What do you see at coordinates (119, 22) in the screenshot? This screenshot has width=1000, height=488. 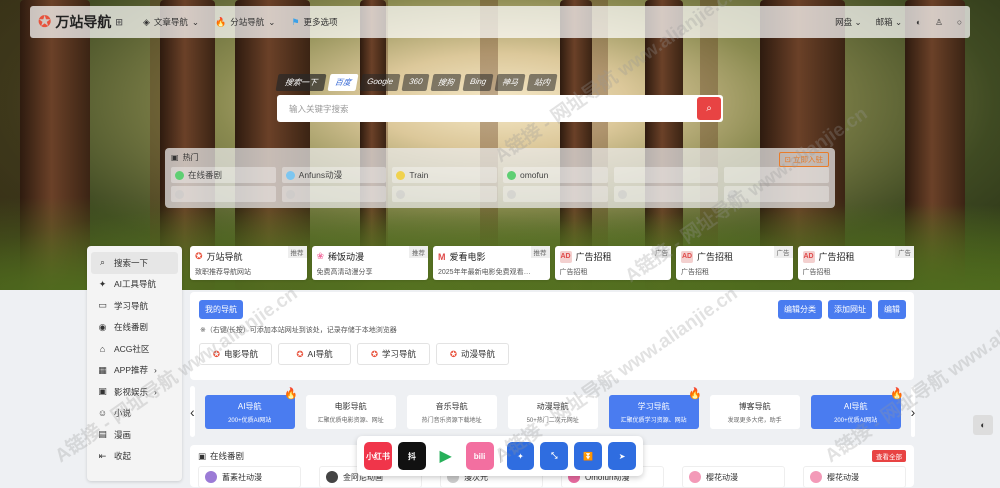 I see `grid-icon: ⊞` at bounding box center [119, 22].